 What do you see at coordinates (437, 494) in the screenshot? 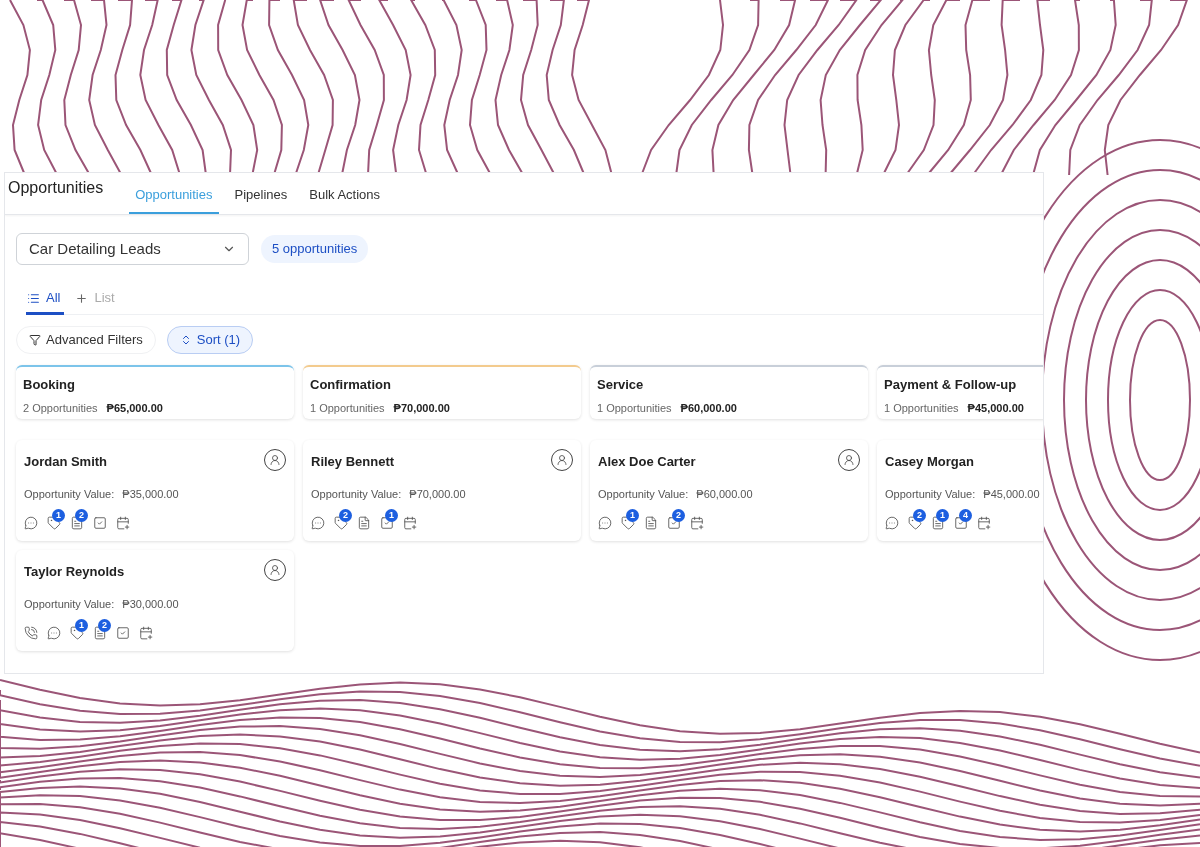
I see `value-amount: ₱70,000.00` at bounding box center [437, 494].